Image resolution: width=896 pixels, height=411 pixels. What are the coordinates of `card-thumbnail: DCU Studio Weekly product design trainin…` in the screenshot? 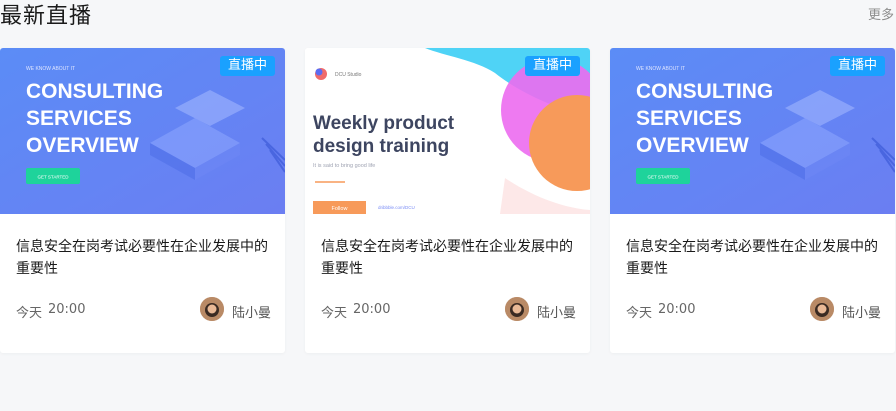 It's located at (447, 131).